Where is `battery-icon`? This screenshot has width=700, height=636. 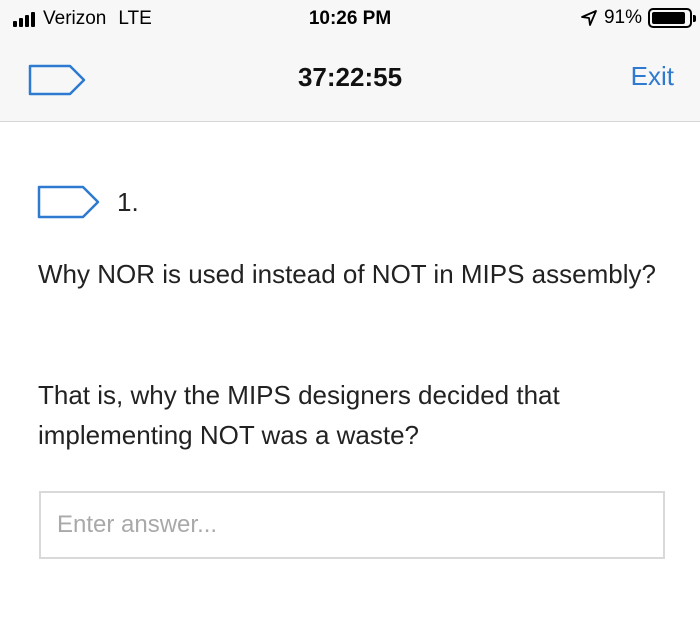 battery-icon is located at coordinates (672, 18).